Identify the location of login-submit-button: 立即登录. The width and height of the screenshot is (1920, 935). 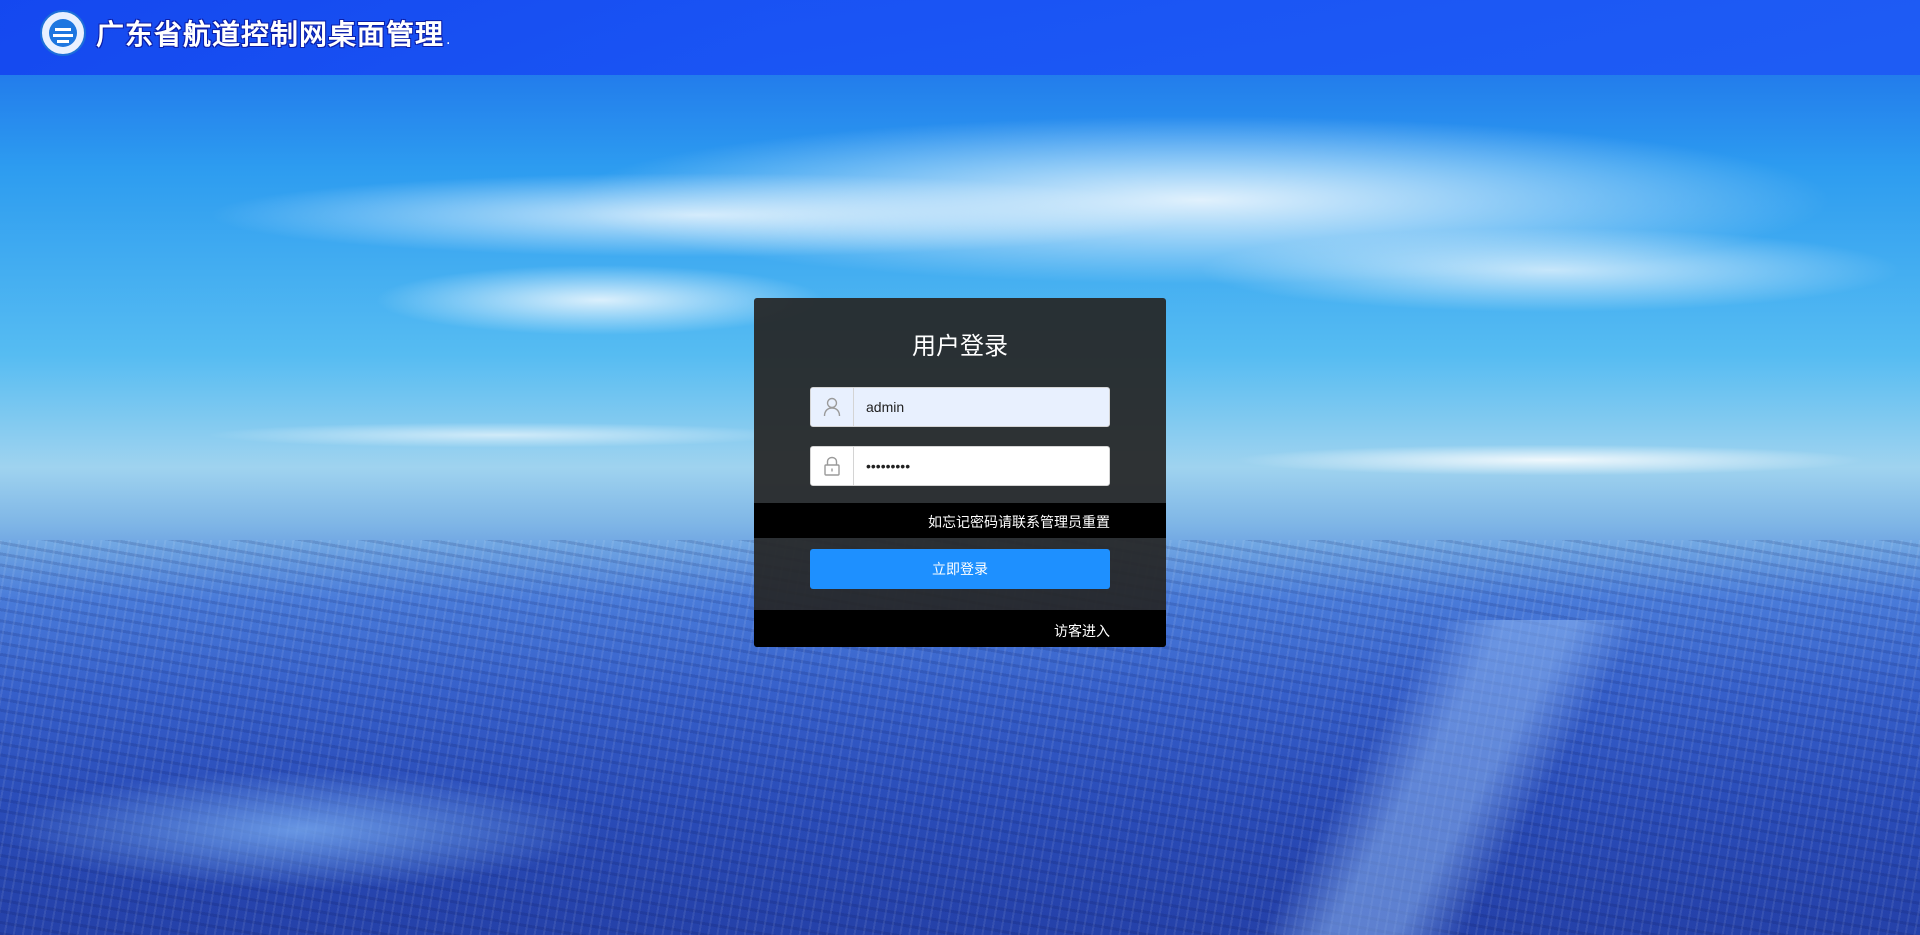
(960, 569).